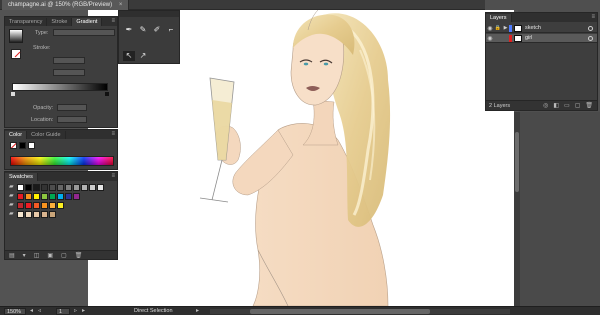 Image resolution: width=600 pixels, height=315 pixels. I want to click on delete-layer-icon: 🗑, so click(589, 105).